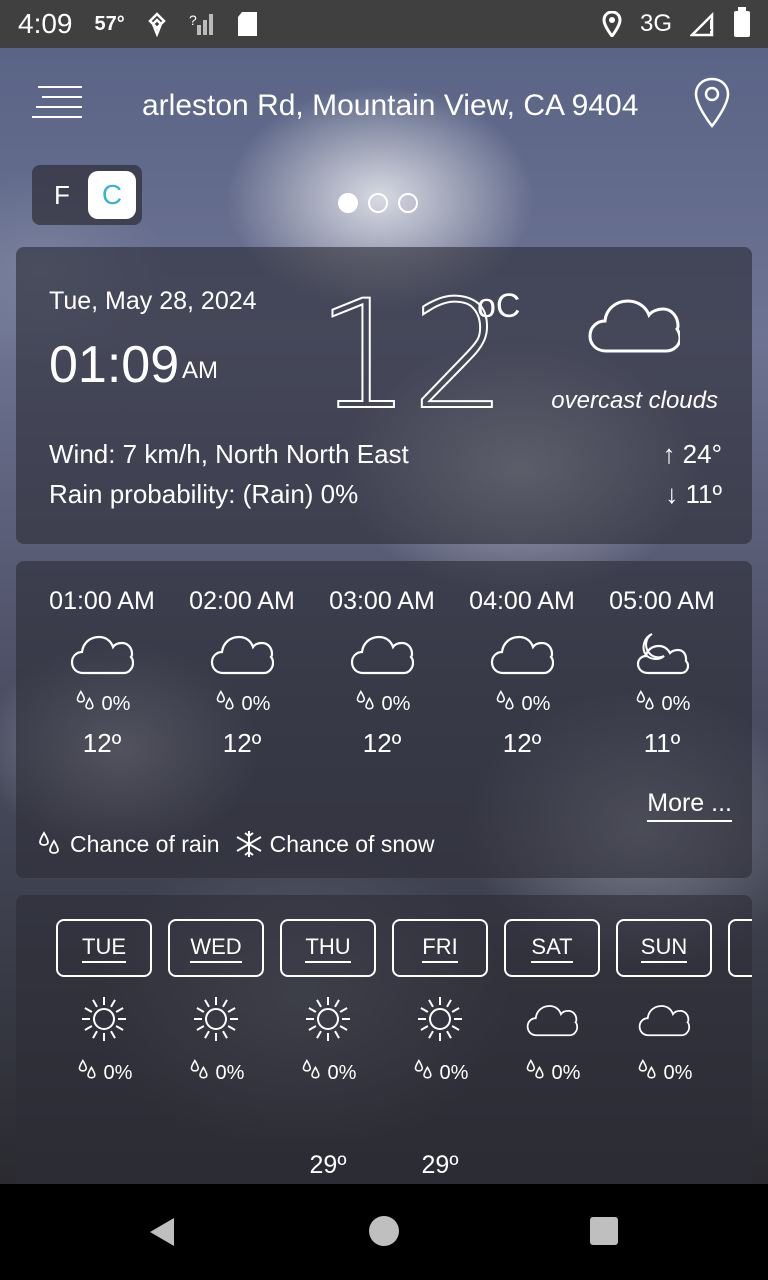 Image resolution: width=768 pixels, height=1280 pixels. I want to click on day-tab: TUE, so click(104, 948).